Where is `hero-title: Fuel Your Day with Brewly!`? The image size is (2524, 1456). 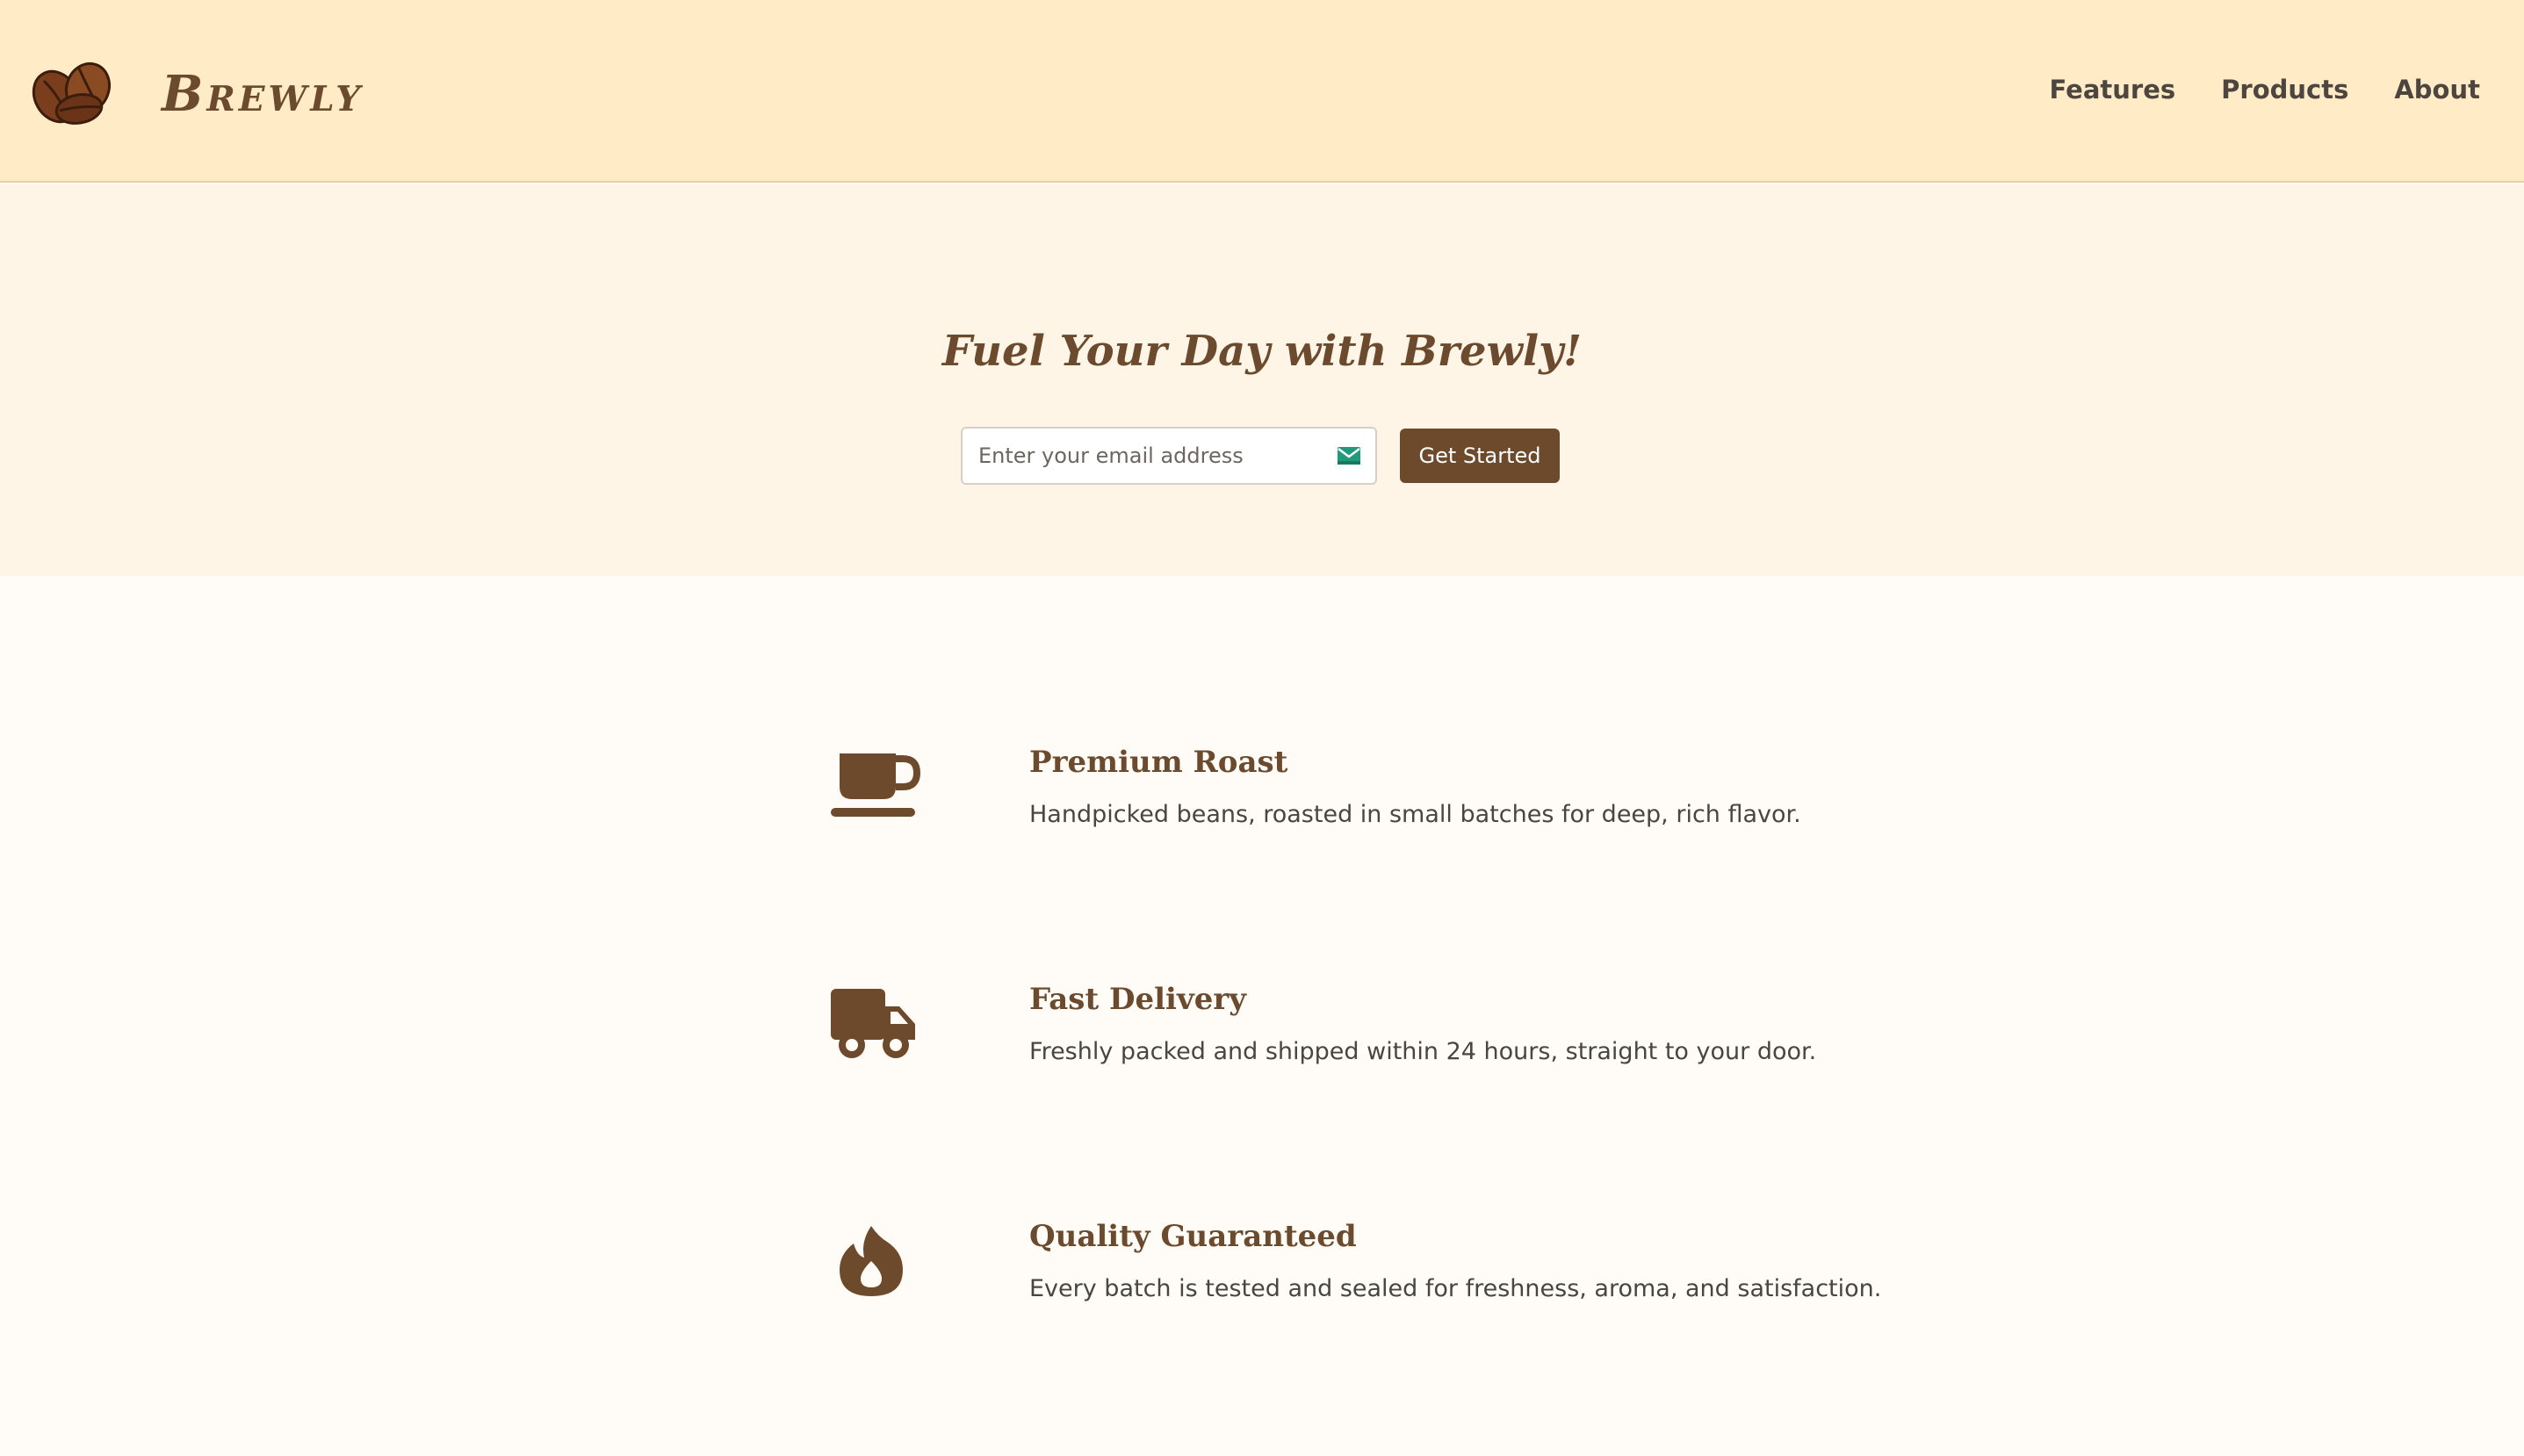 hero-title: Fuel Your Day with Brewly! is located at coordinates (1262, 351).